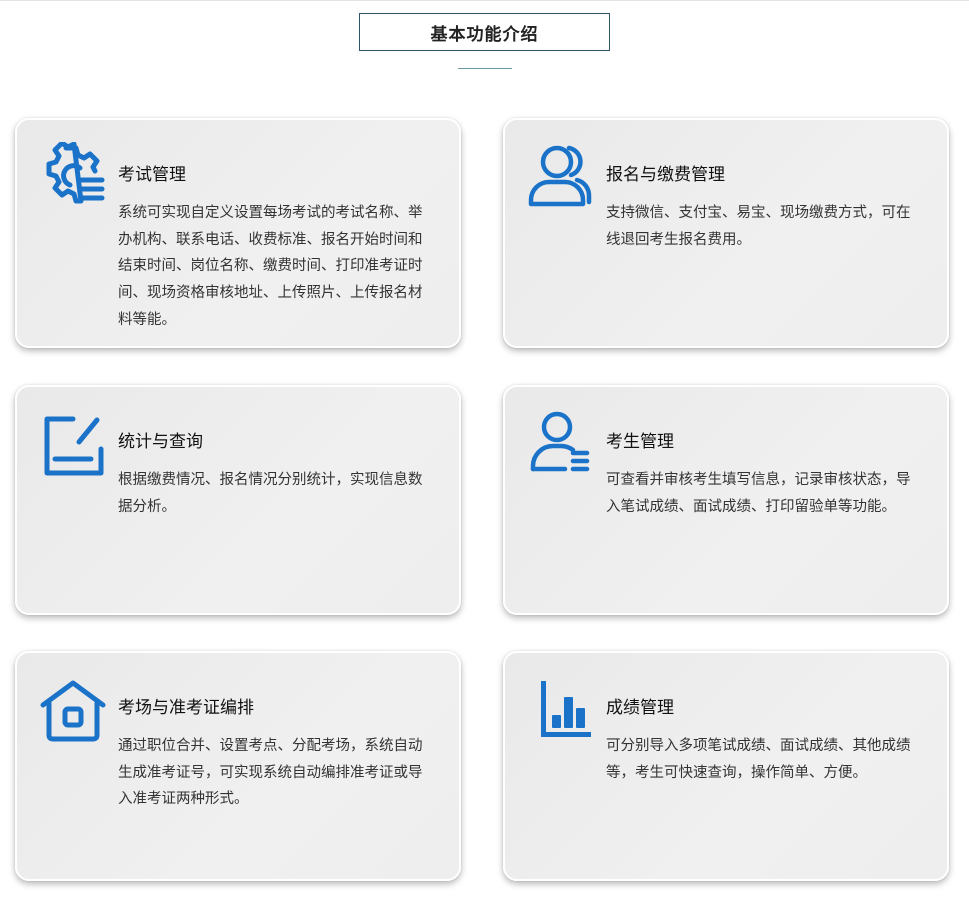  I want to click on card-title: 报名与缴费管理, so click(665, 175).